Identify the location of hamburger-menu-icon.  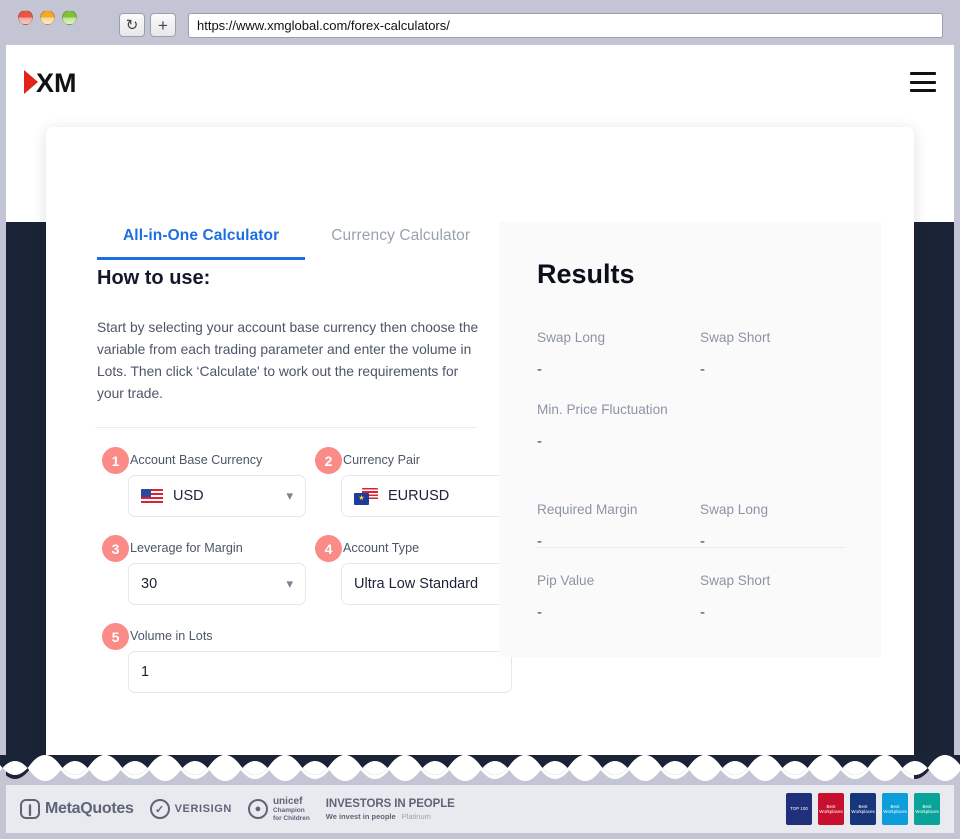
(923, 82).